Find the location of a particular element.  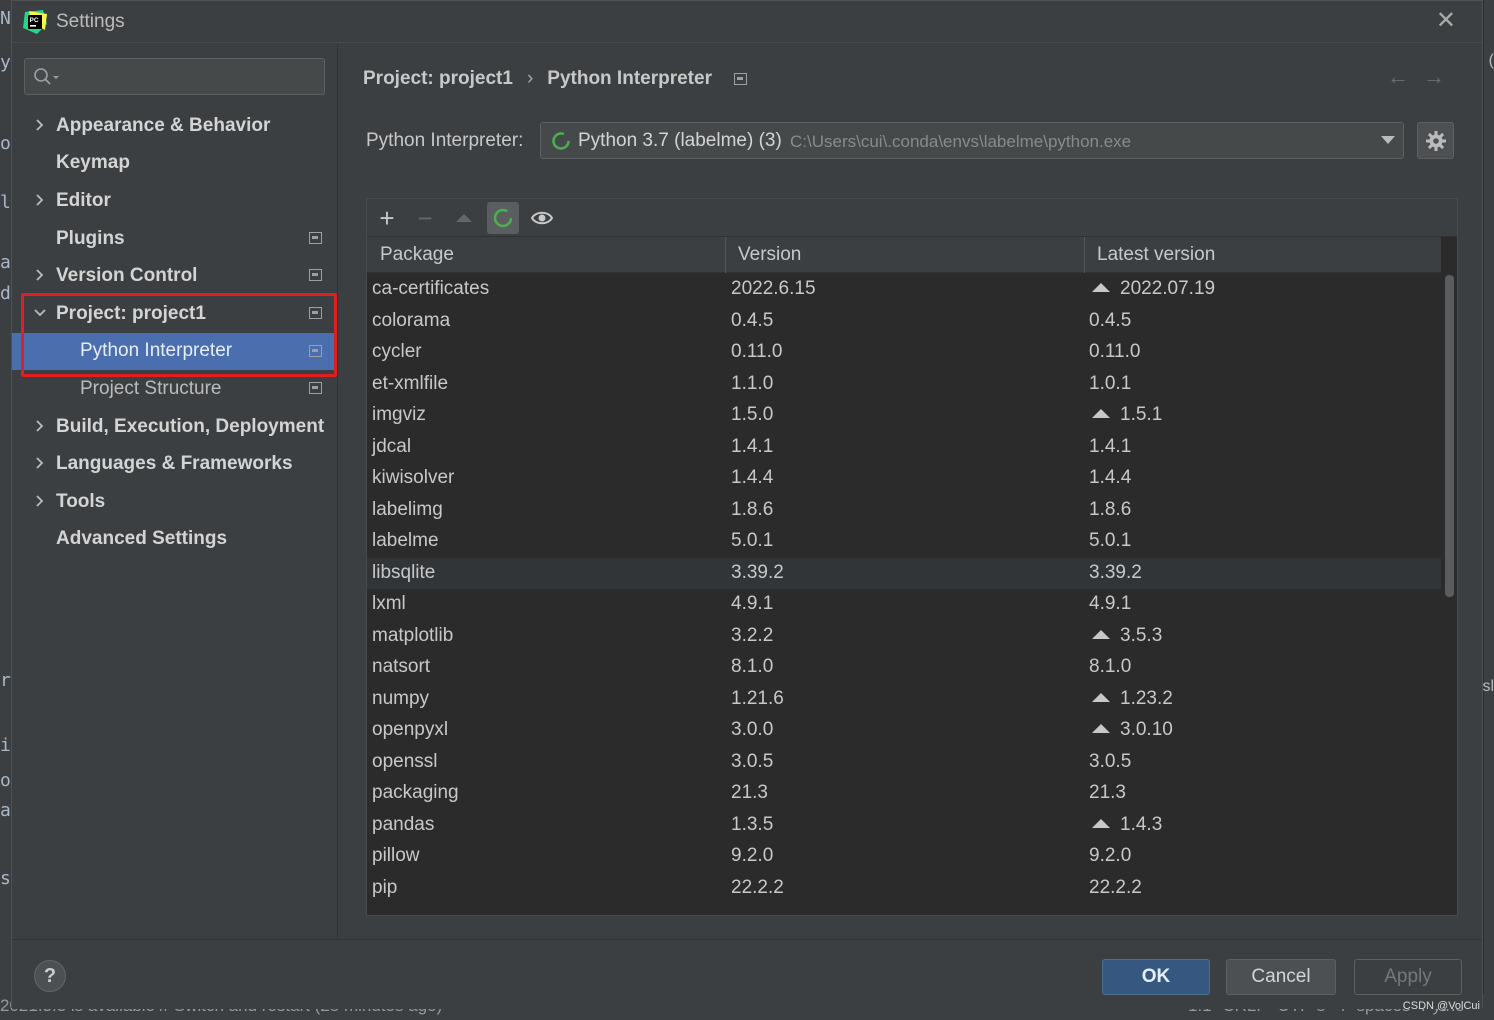

package-version: 9.2.0 is located at coordinates (752, 855).